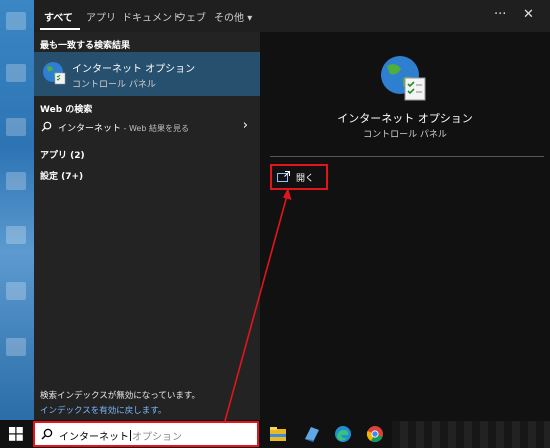 This screenshot has width=550, height=448. What do you see at coordinates (101, 16) in the screenshot?
I see `tab-apps: アプリ` at bounding box center [101, 16].